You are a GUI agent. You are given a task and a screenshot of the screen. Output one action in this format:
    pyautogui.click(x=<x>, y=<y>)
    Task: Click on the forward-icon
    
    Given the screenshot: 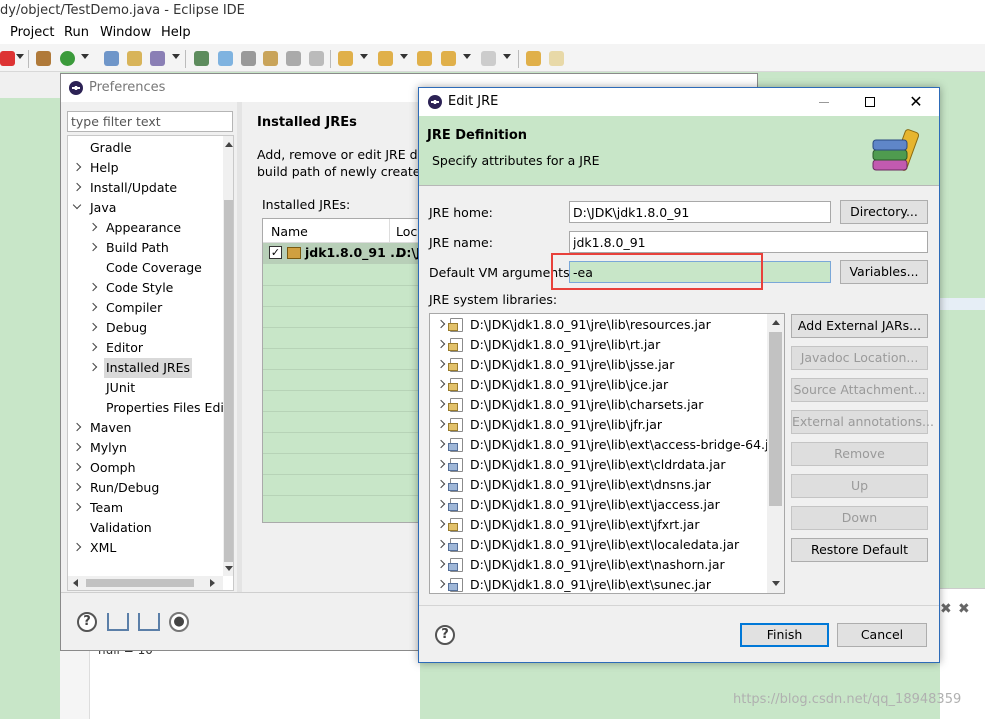 What is the action you would take?
    pyautogui.click(x=488, y=58)
    